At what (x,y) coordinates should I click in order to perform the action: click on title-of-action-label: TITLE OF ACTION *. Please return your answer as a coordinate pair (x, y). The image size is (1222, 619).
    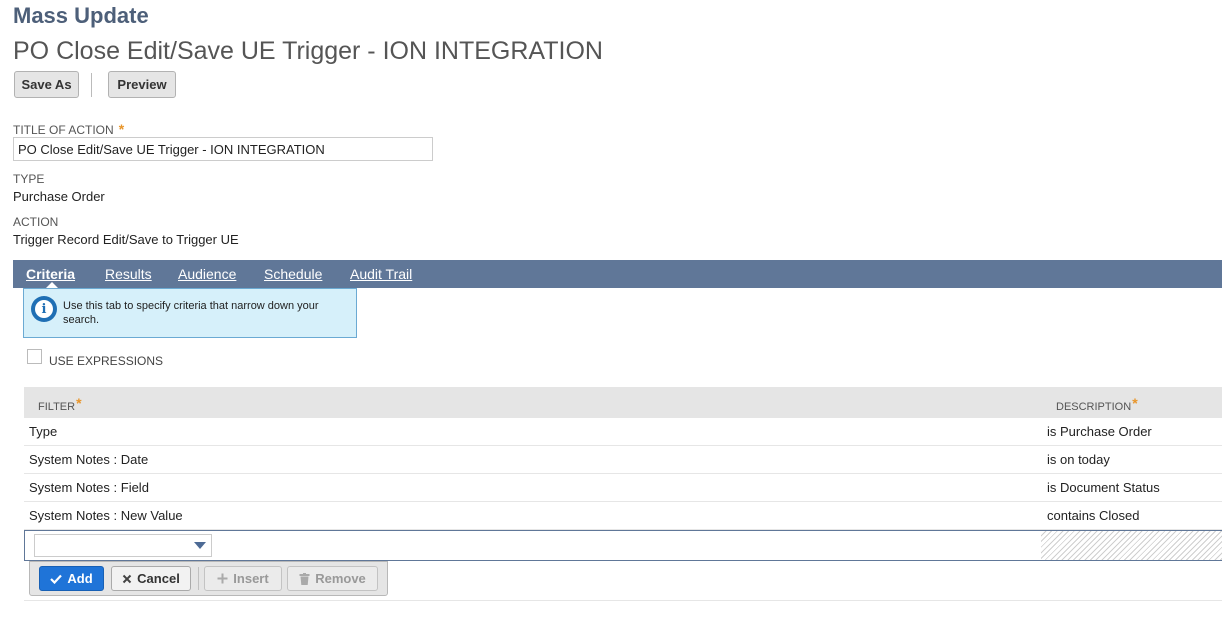
    Looking at the image, I should click on (68, 129).